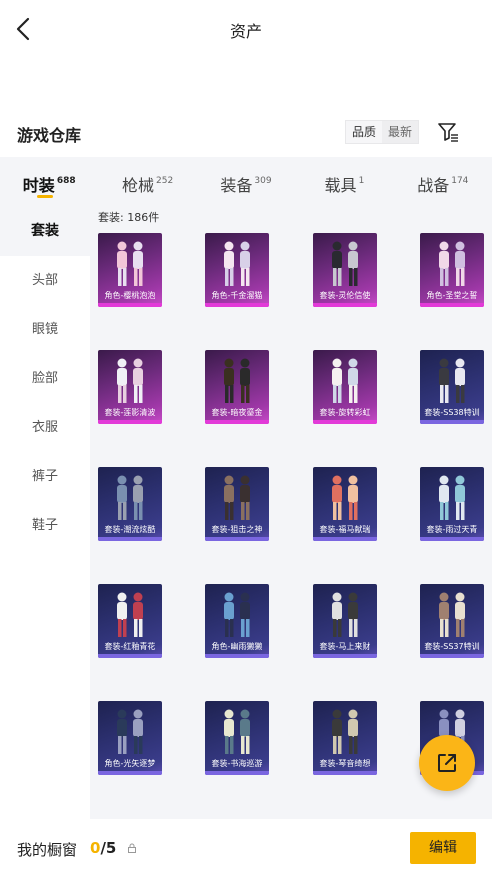 The image size is (492, 876). What do you see at coordinates (246, 847) in the screenshot?
I see `showcase-bar: 我的橱窗 0/5 编辑` at bounding box center [246, 847].